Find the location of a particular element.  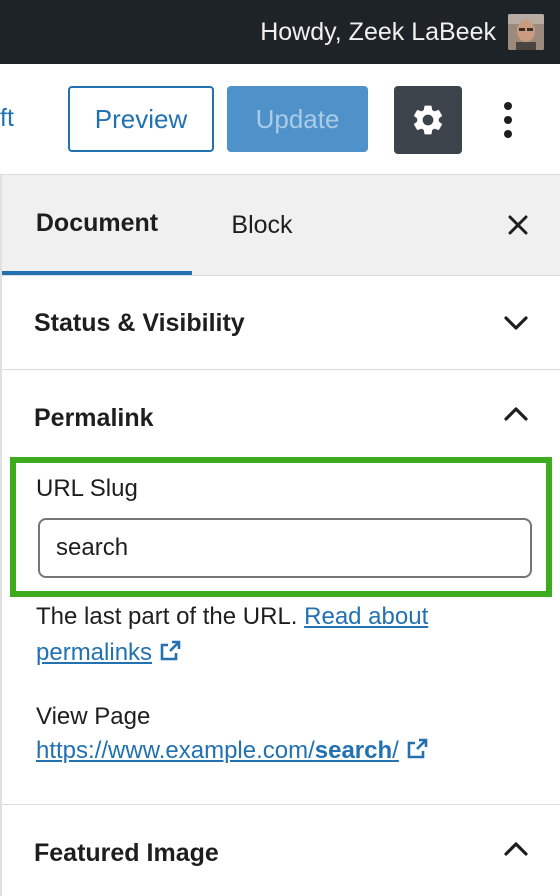

view-page-label: View Page is located at coordinates (93, 716).